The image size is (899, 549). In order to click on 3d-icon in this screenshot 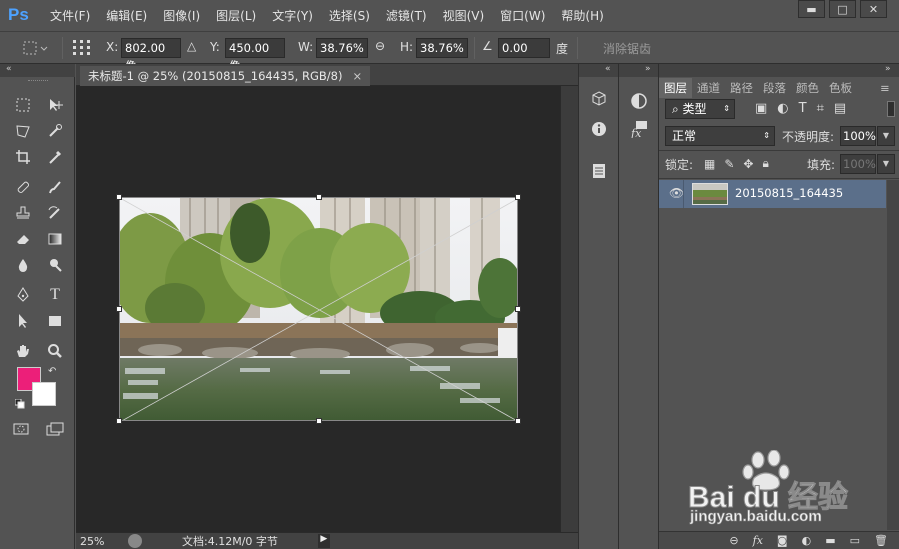, I will do `click(599, 99)`.